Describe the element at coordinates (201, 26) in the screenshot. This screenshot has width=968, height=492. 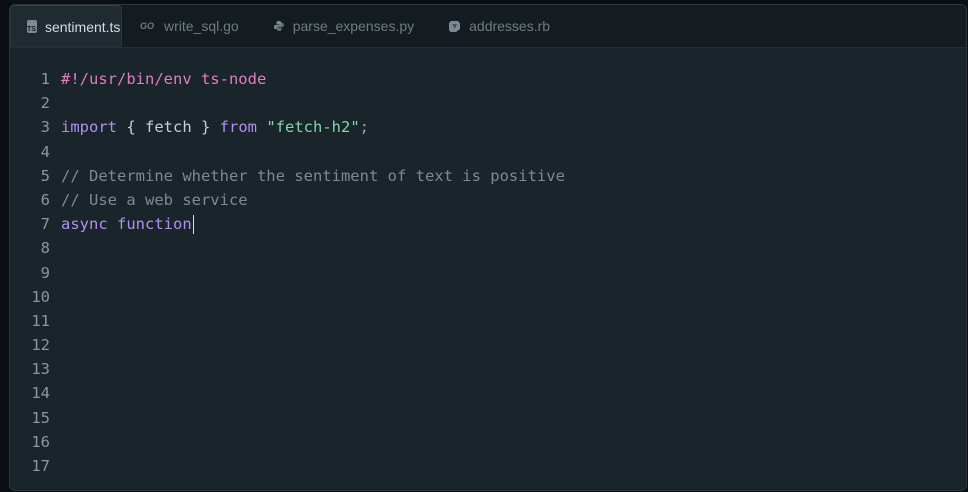
I see `tab-label: write_sql.go` at that location.